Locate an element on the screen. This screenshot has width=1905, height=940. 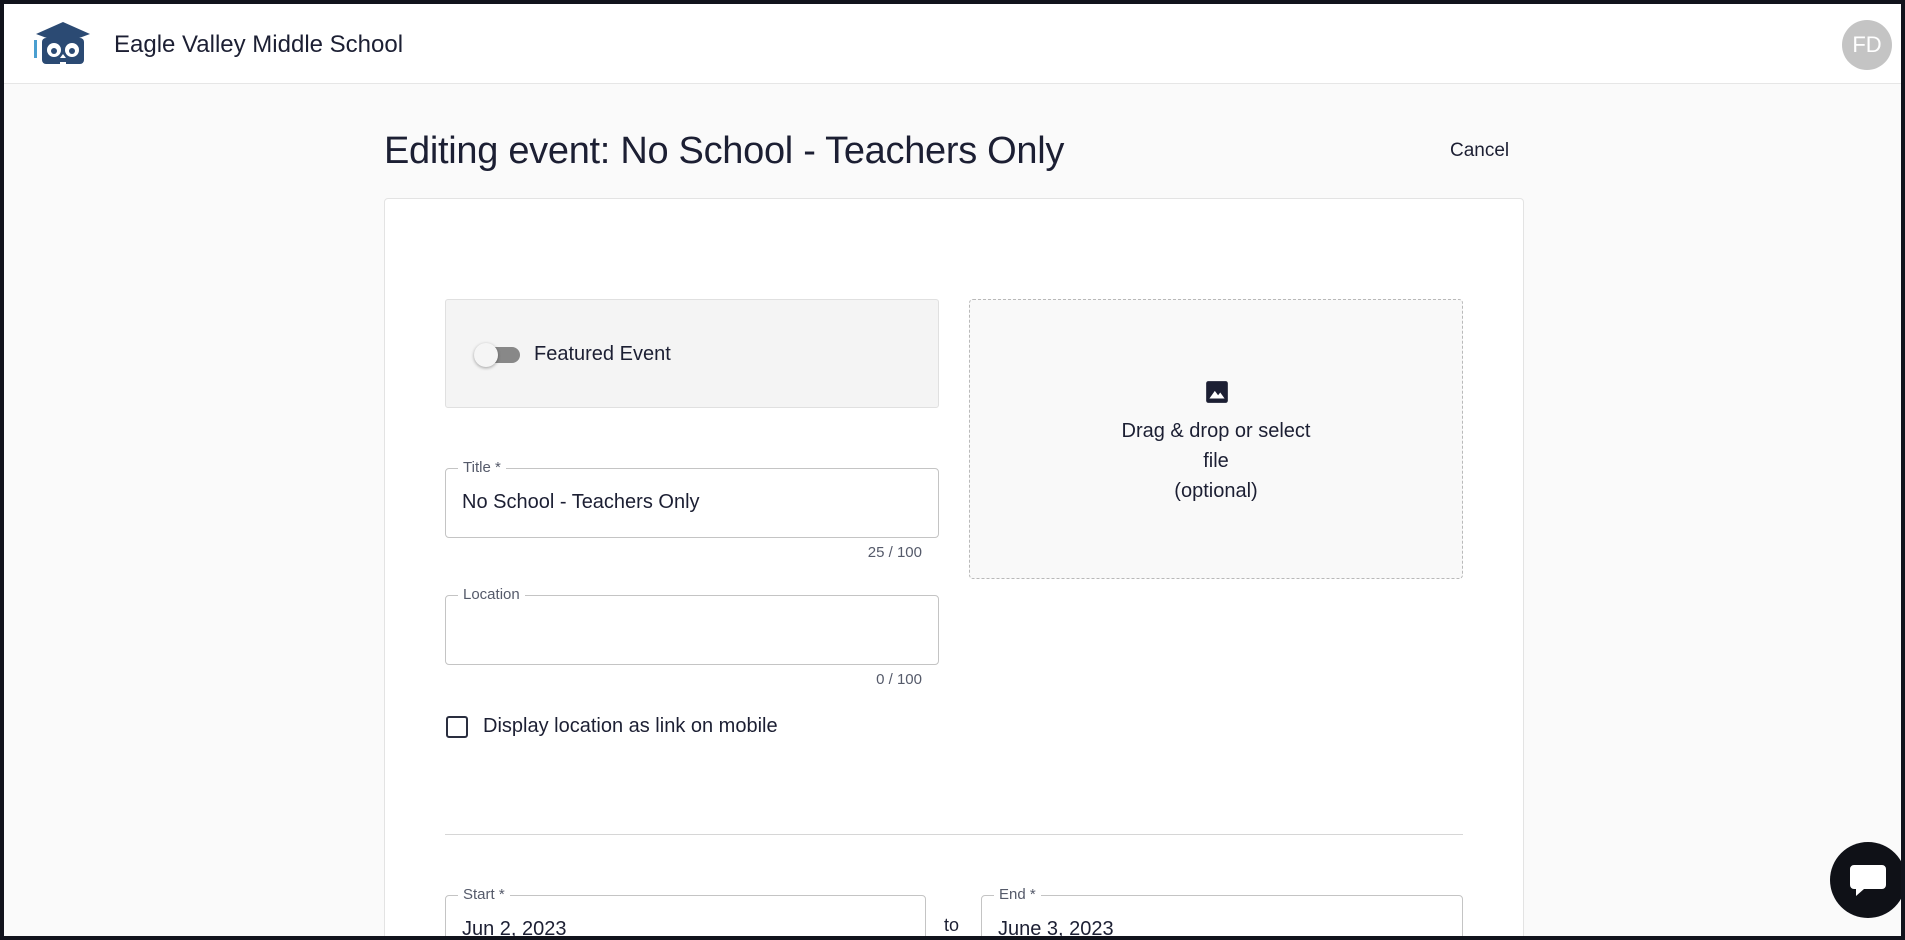
section-divider is located at coordinates (954, 834).